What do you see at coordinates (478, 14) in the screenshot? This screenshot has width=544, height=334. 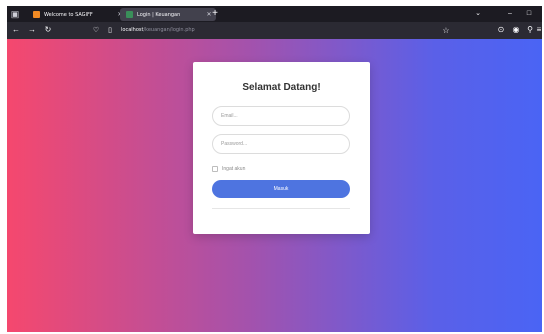 I see `tab-overflow-chevron-icon: ⌄` at bounding box center [478, 14].